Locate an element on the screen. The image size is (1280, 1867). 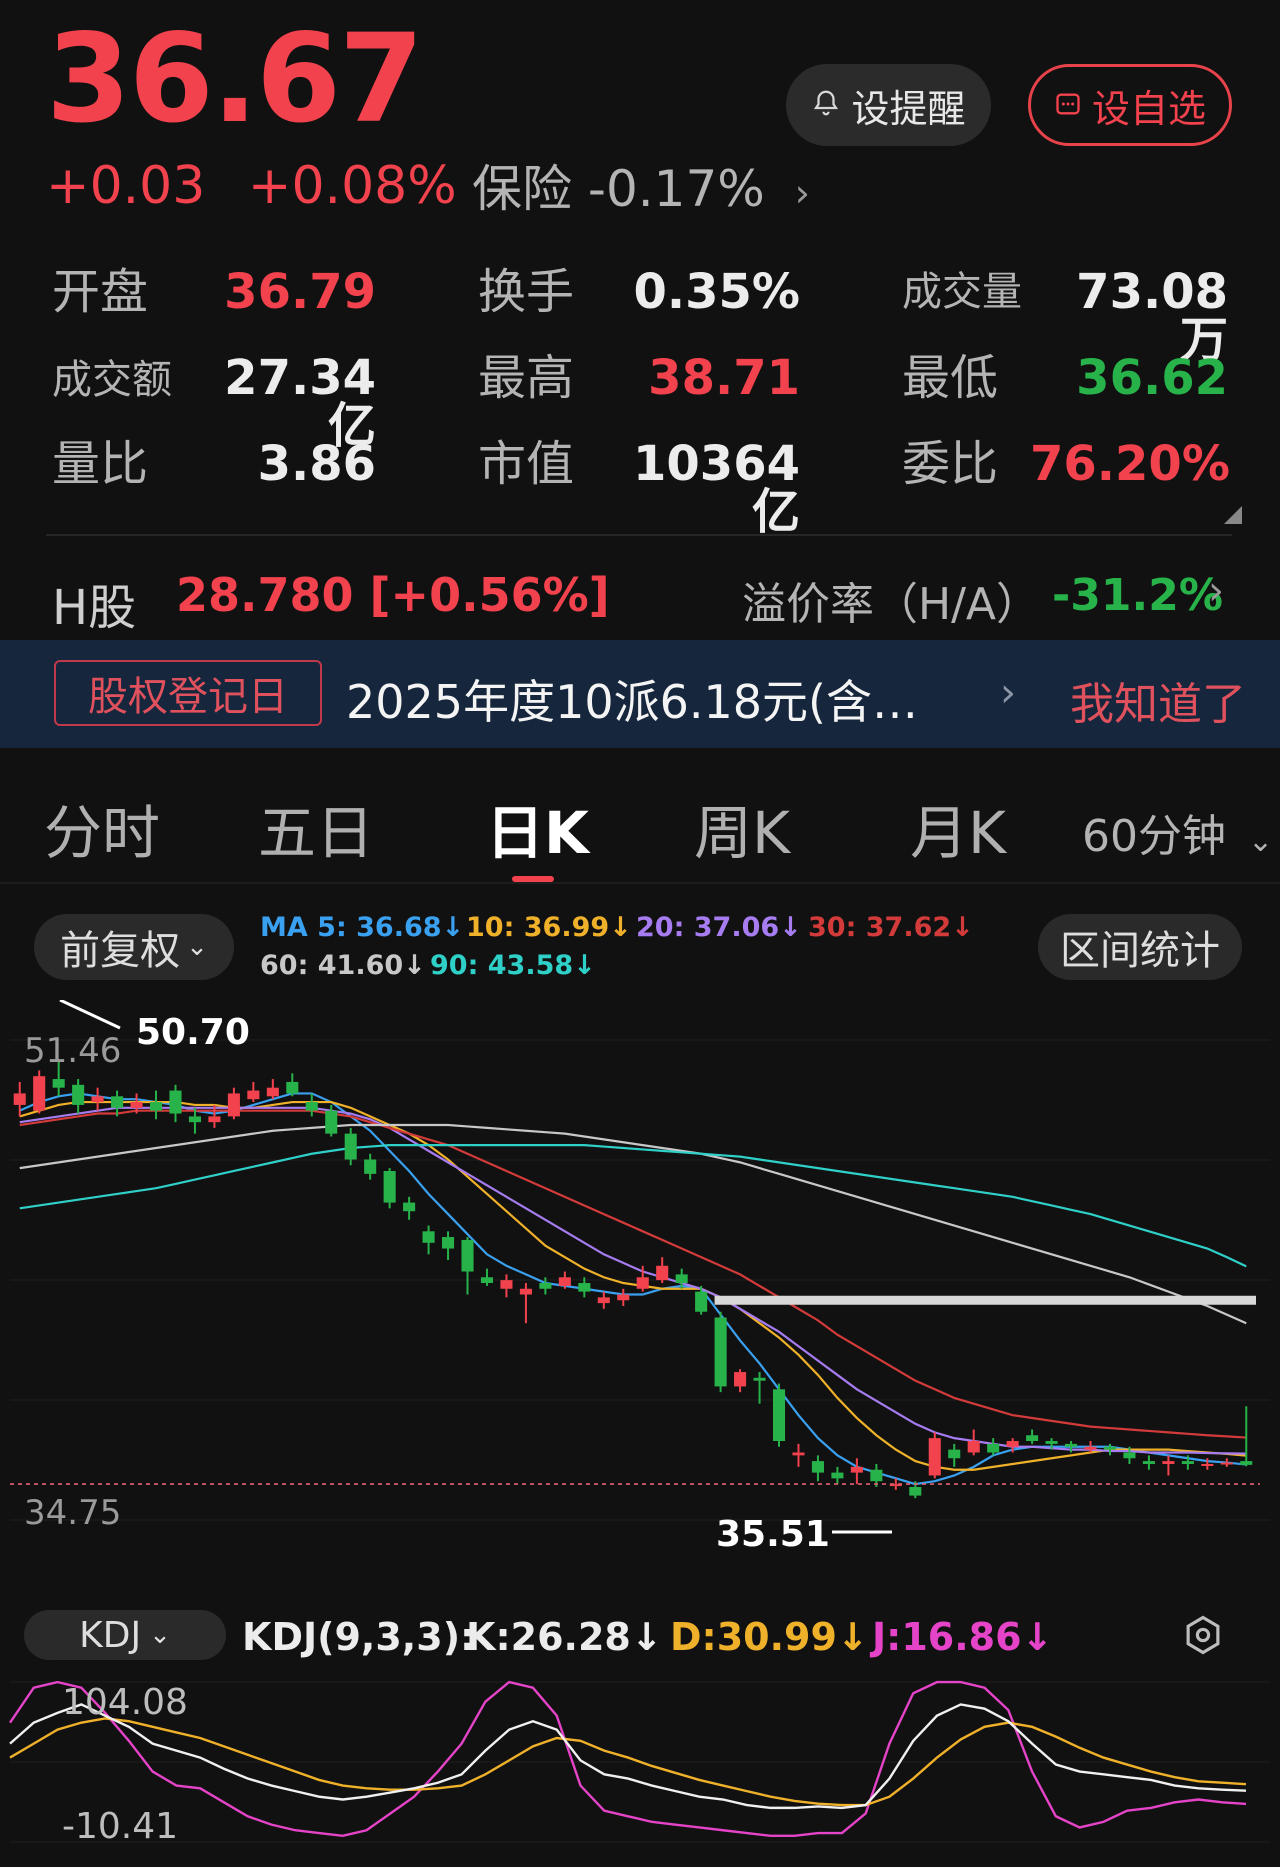
bell-icon is located at coordinates (826, 105).